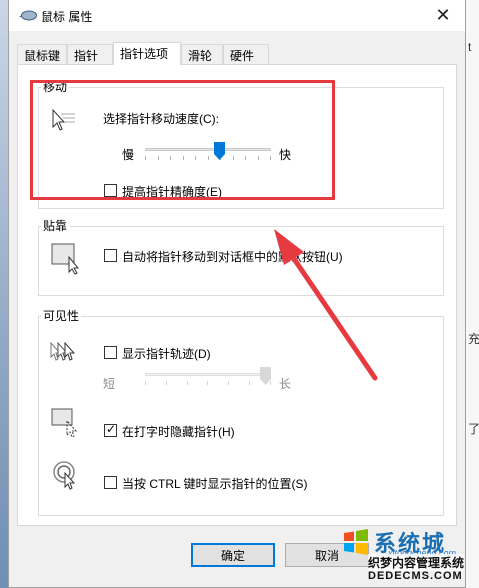 The height and width of the screenshot is (588, 479). Describe the element at coordinates (110, 190) in the screenshot. I see `enhance-precision-checkbox` at that location.